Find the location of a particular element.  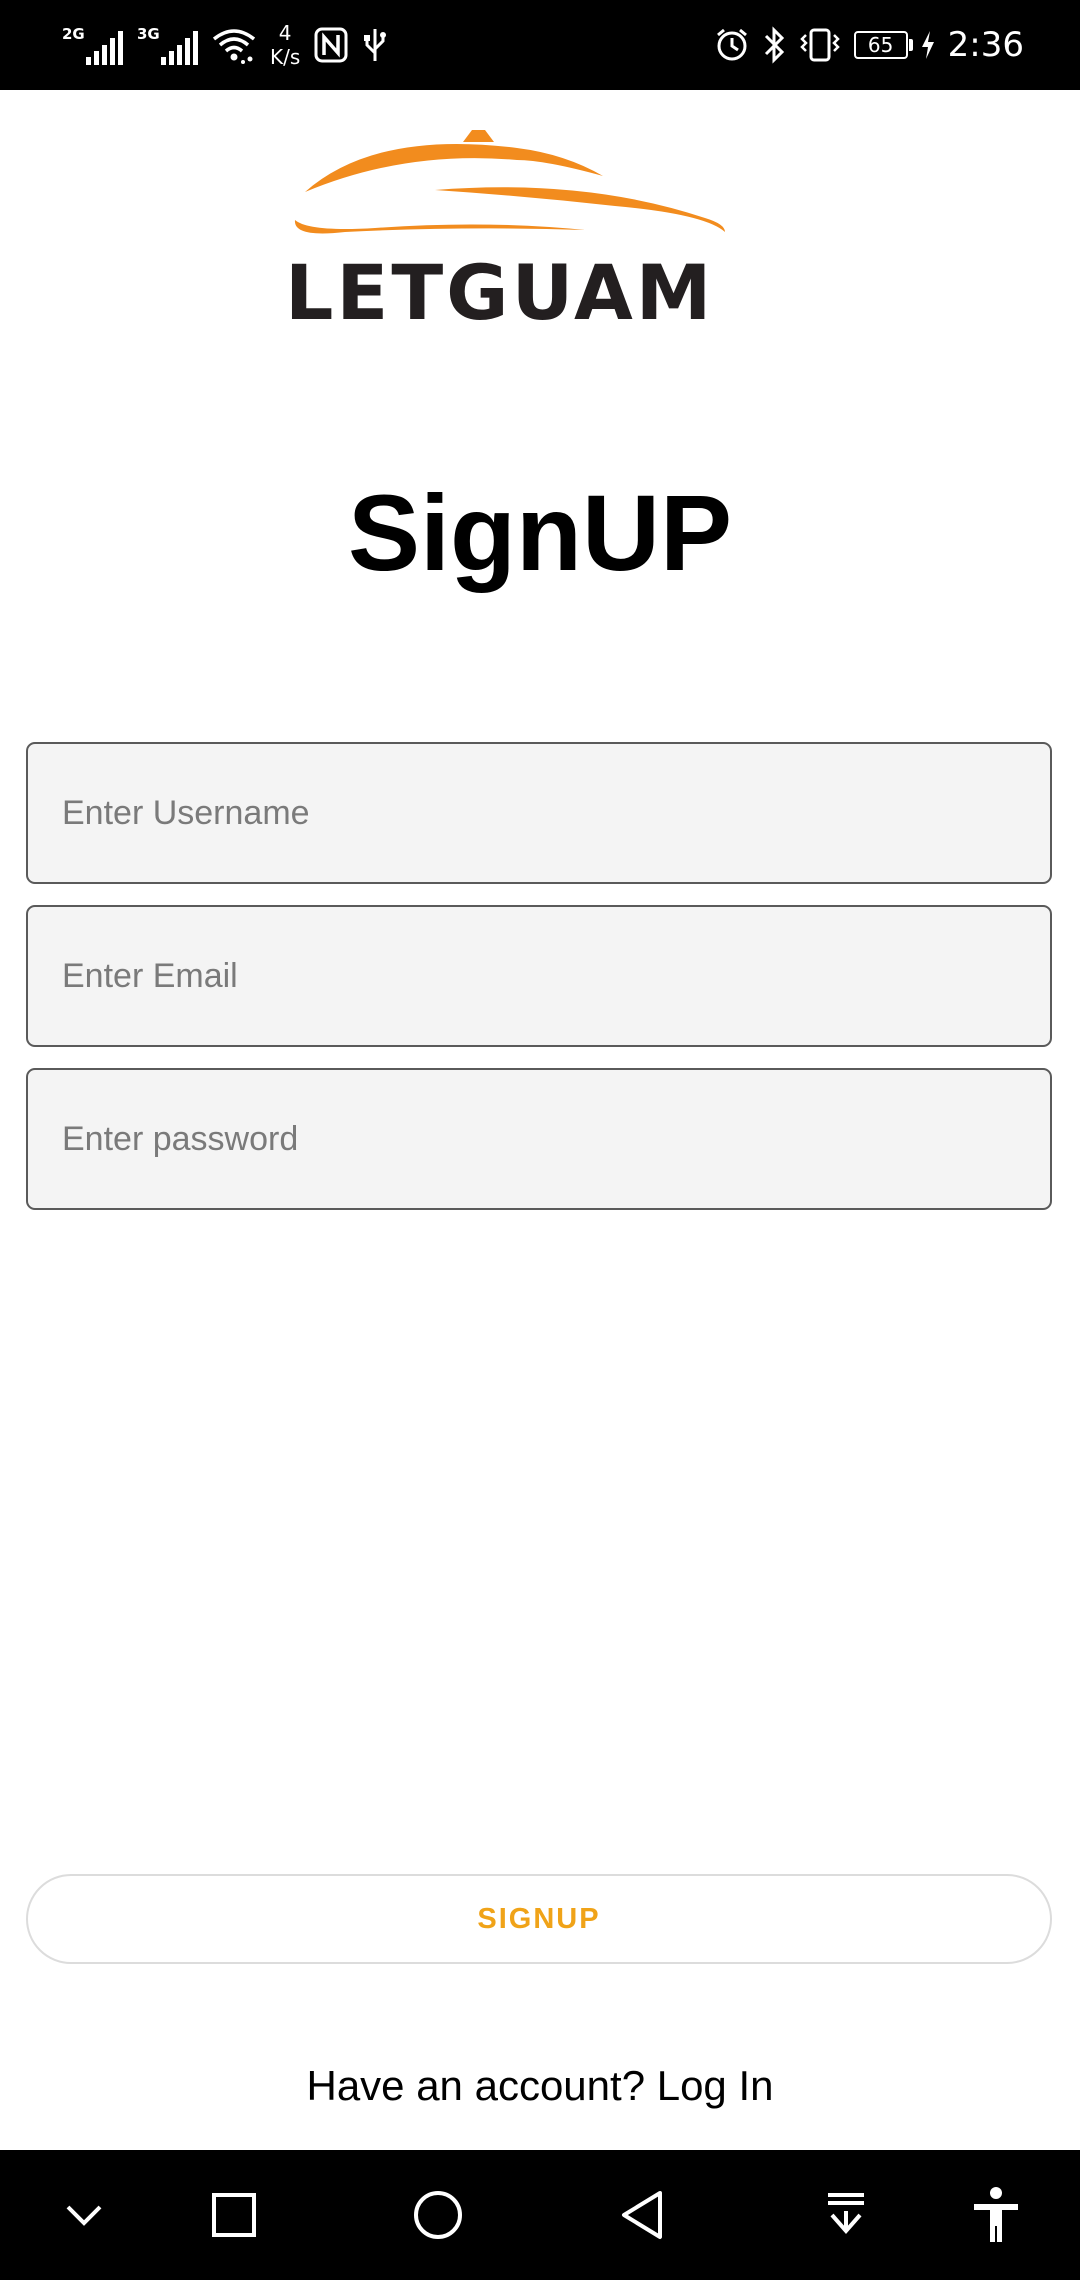

clock: 2:36 is located at coordinates (985, 45).